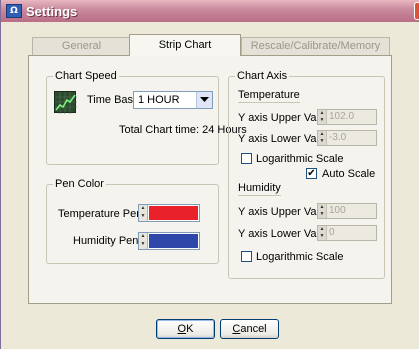 This screenshot has height=349, width=419. I want to click on humidity-pen-color: ▲ ▼, so click(169, 241).